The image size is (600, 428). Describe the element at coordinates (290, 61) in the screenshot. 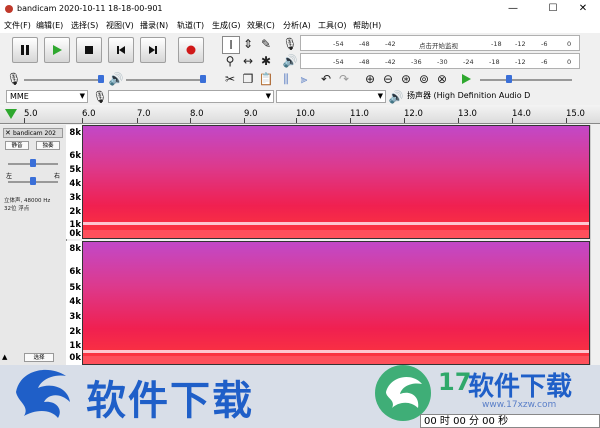

I see `playback-meter-button: 🔊` at that location.